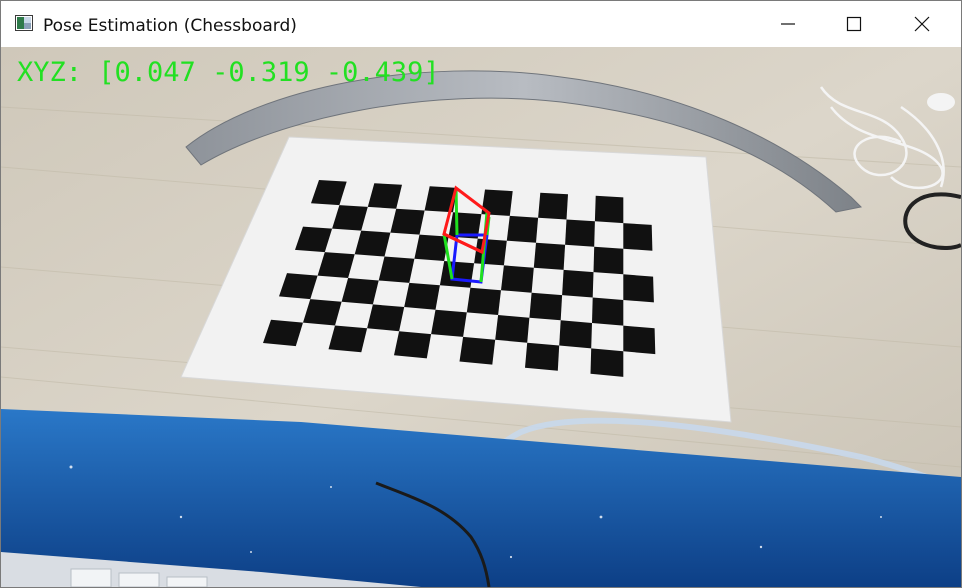  Describe the element at coordinates (228, 72) in the screenshot. I see `pose-xyz-readout: XYZ: [0.047 -0.319 -0.439]` at that location.